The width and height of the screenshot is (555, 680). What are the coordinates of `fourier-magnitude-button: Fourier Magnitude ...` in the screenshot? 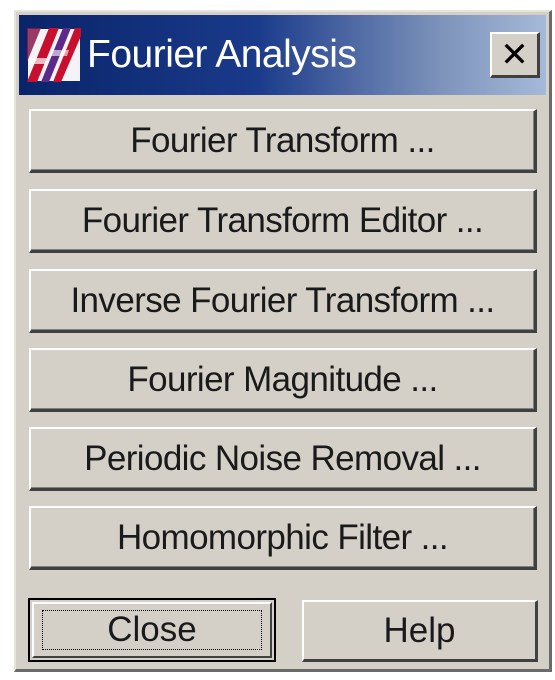 It's located at (283, 380).